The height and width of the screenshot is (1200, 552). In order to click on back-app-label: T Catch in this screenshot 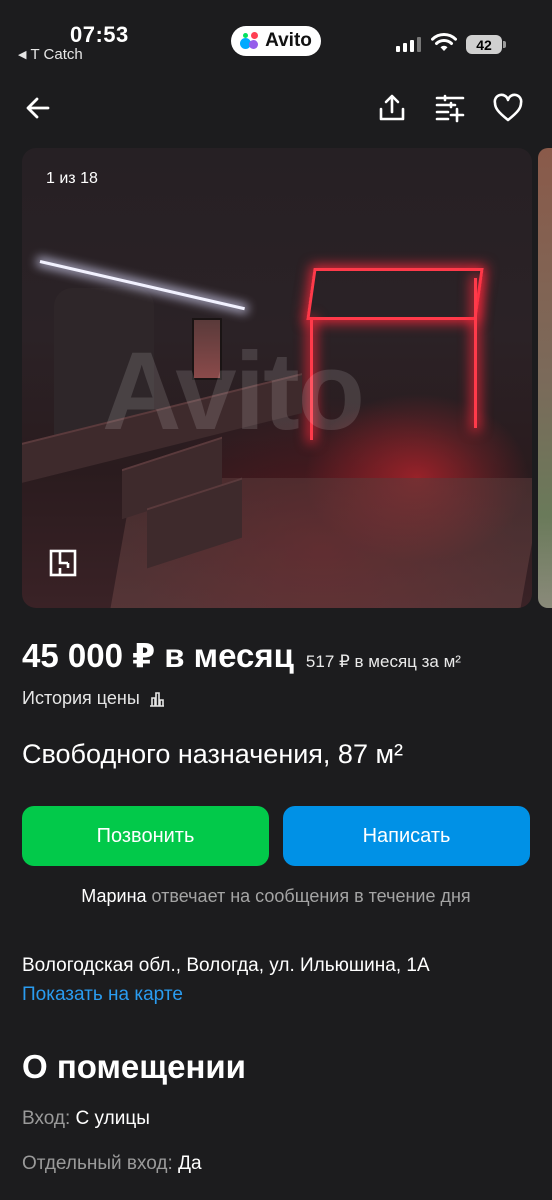, I will do `click(56, 54)`.